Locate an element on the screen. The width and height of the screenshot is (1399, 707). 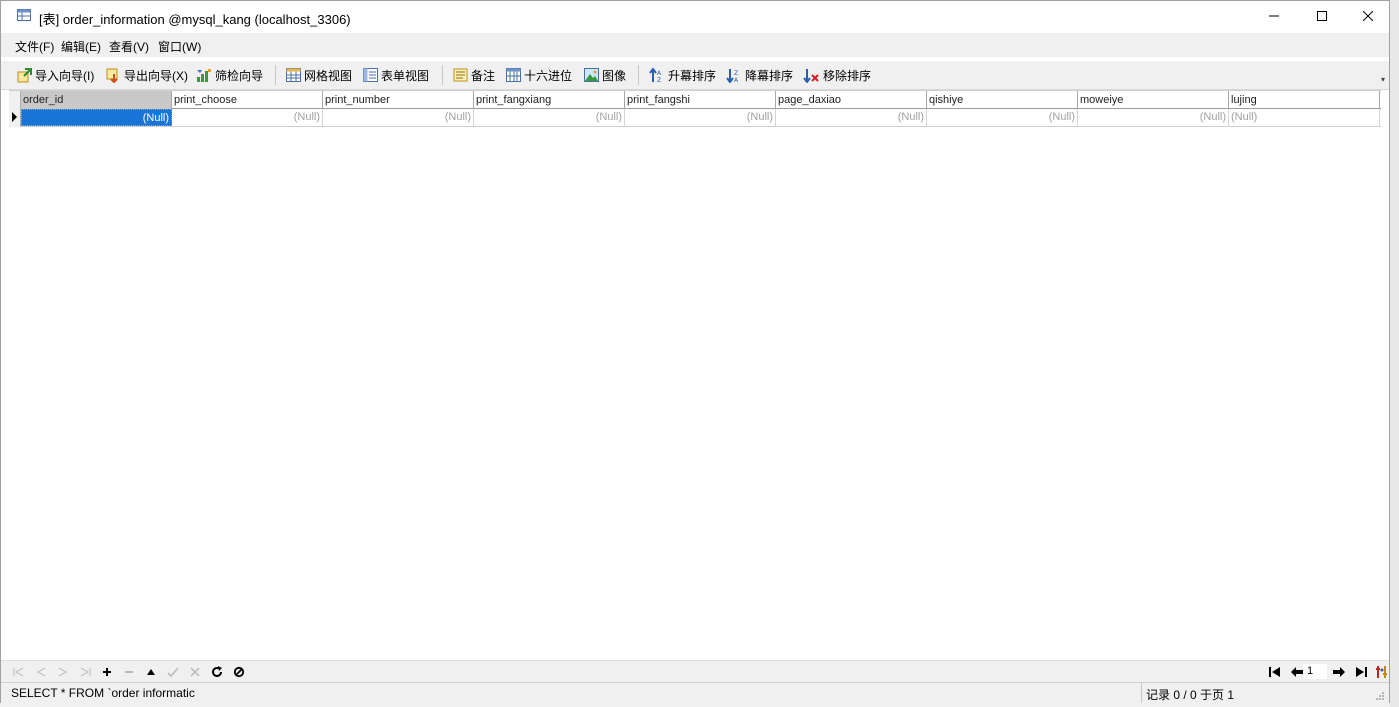
remove-sort-button: 移除排序 is located at coordinates (837, 75).